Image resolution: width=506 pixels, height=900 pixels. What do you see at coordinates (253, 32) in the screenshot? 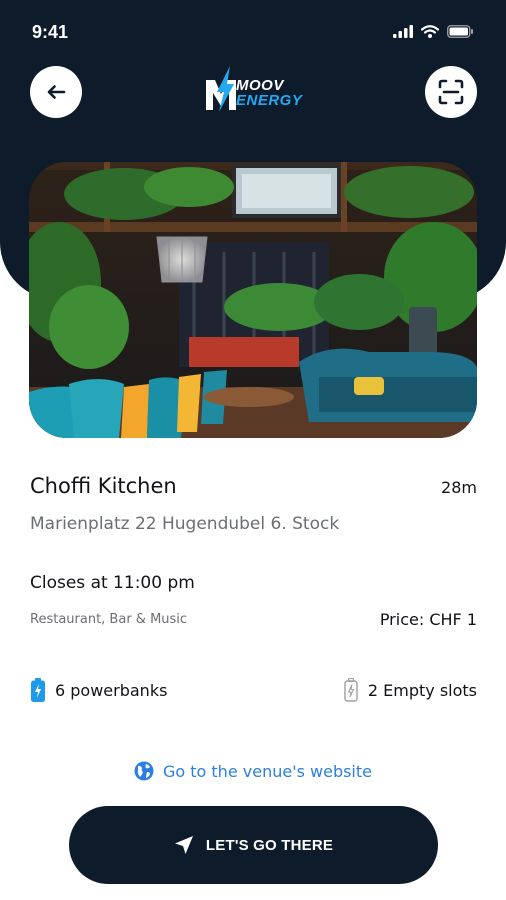
I see `status-bar: 9:41` at bounding box center [253, 32].